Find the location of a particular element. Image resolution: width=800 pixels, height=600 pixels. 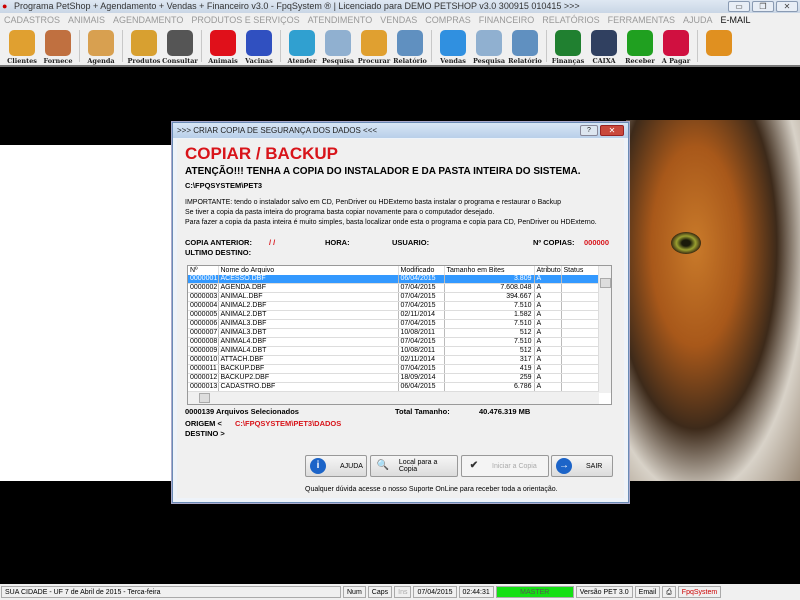

toolbar-label: Clientes is located at coordinates (22, 61).